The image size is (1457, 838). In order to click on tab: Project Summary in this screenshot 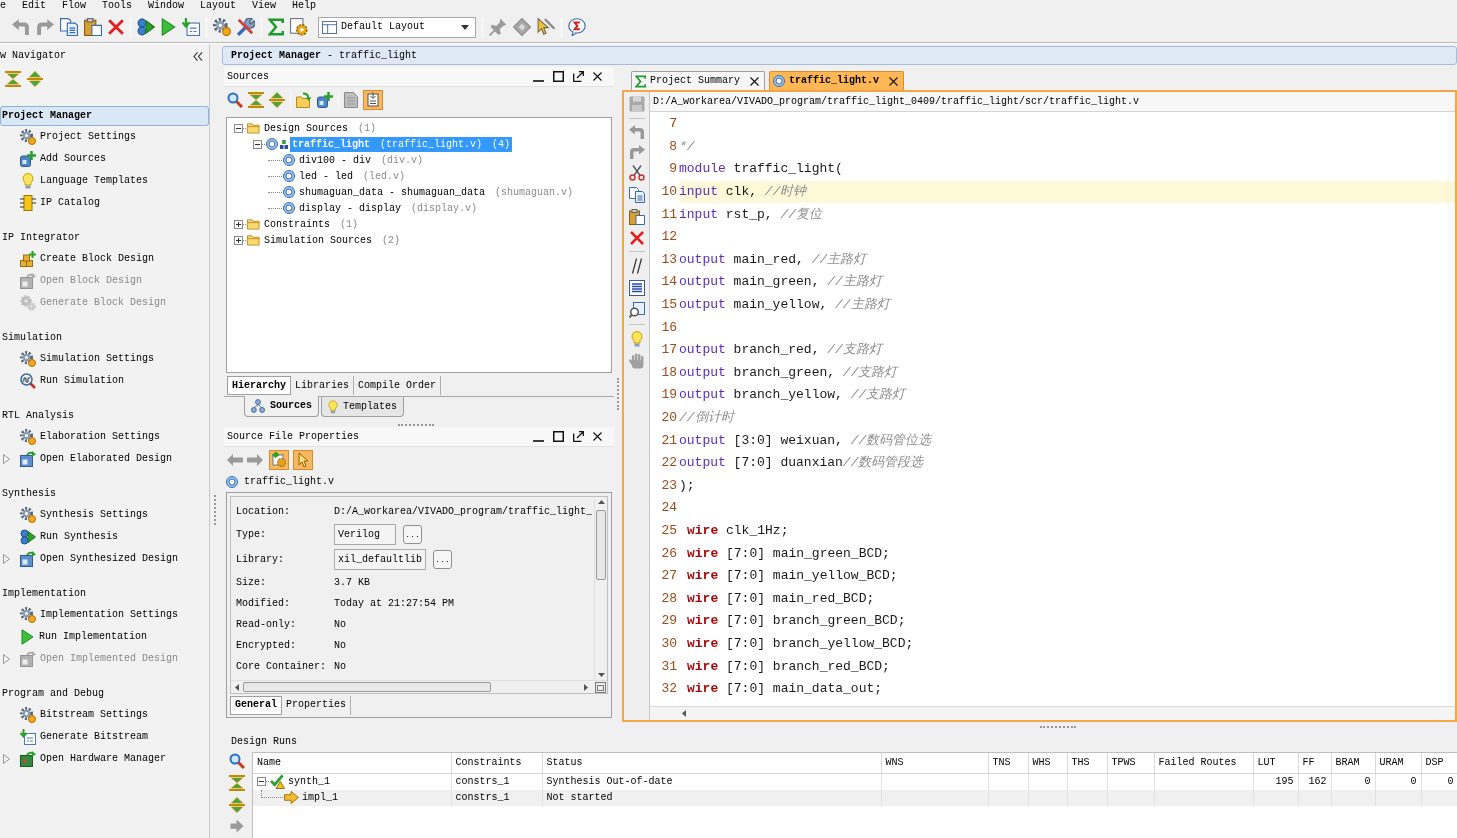, I will do `click(698, 80)`.